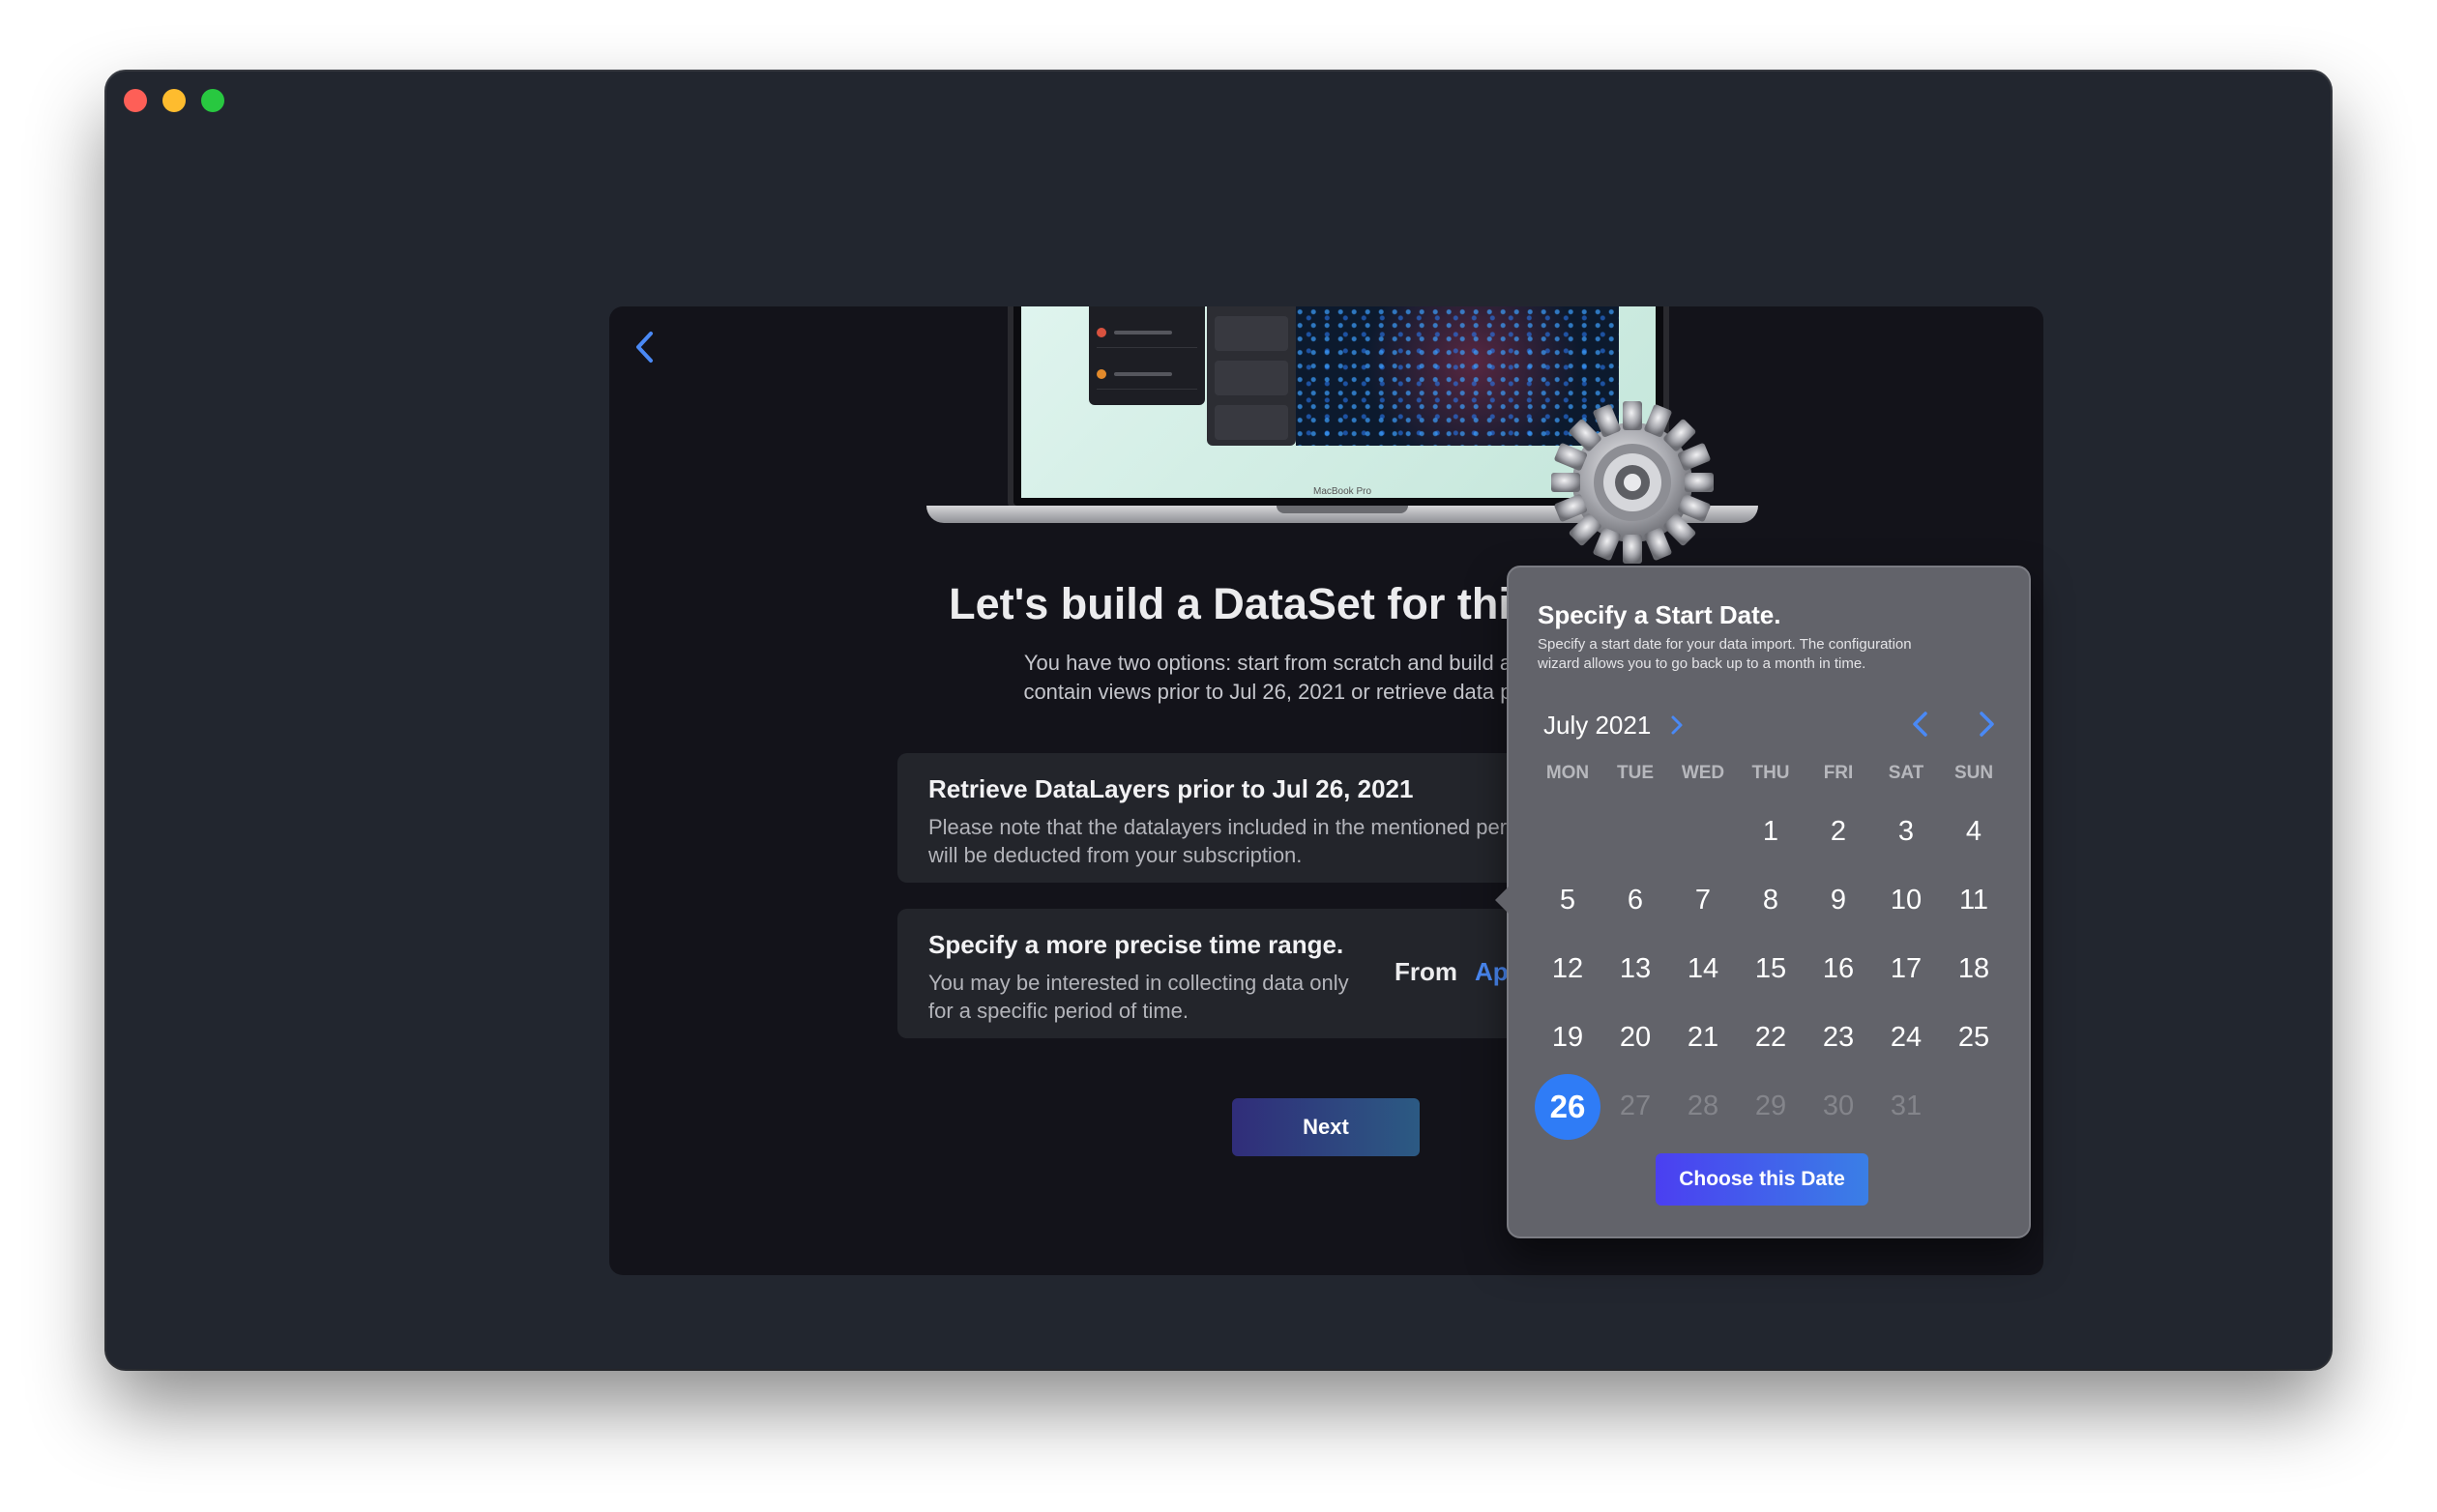 This screenshot has height=1512, width=2437. What do you see at coordinates (1974, 969) in the screenshot?
I see `calendar-day: 18` at bounding box center [1974, 969].